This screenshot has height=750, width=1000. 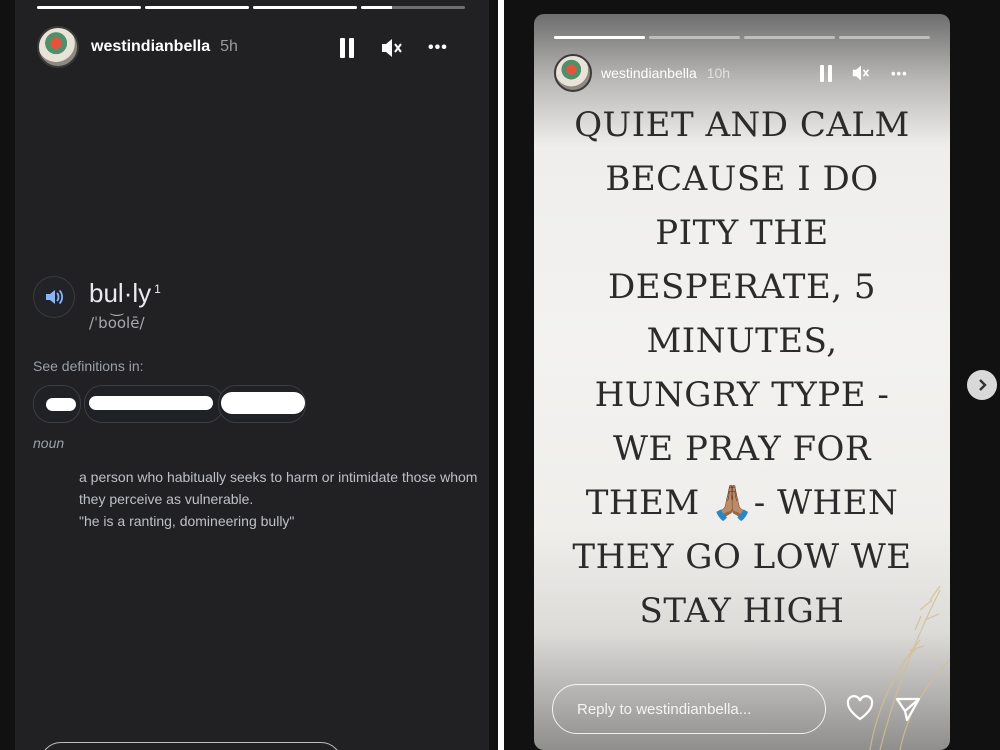 What do you see at coordinates (742, 233) in the screenshot?
I see `quote-line: PITY THE` at bounding box center [742, 233].